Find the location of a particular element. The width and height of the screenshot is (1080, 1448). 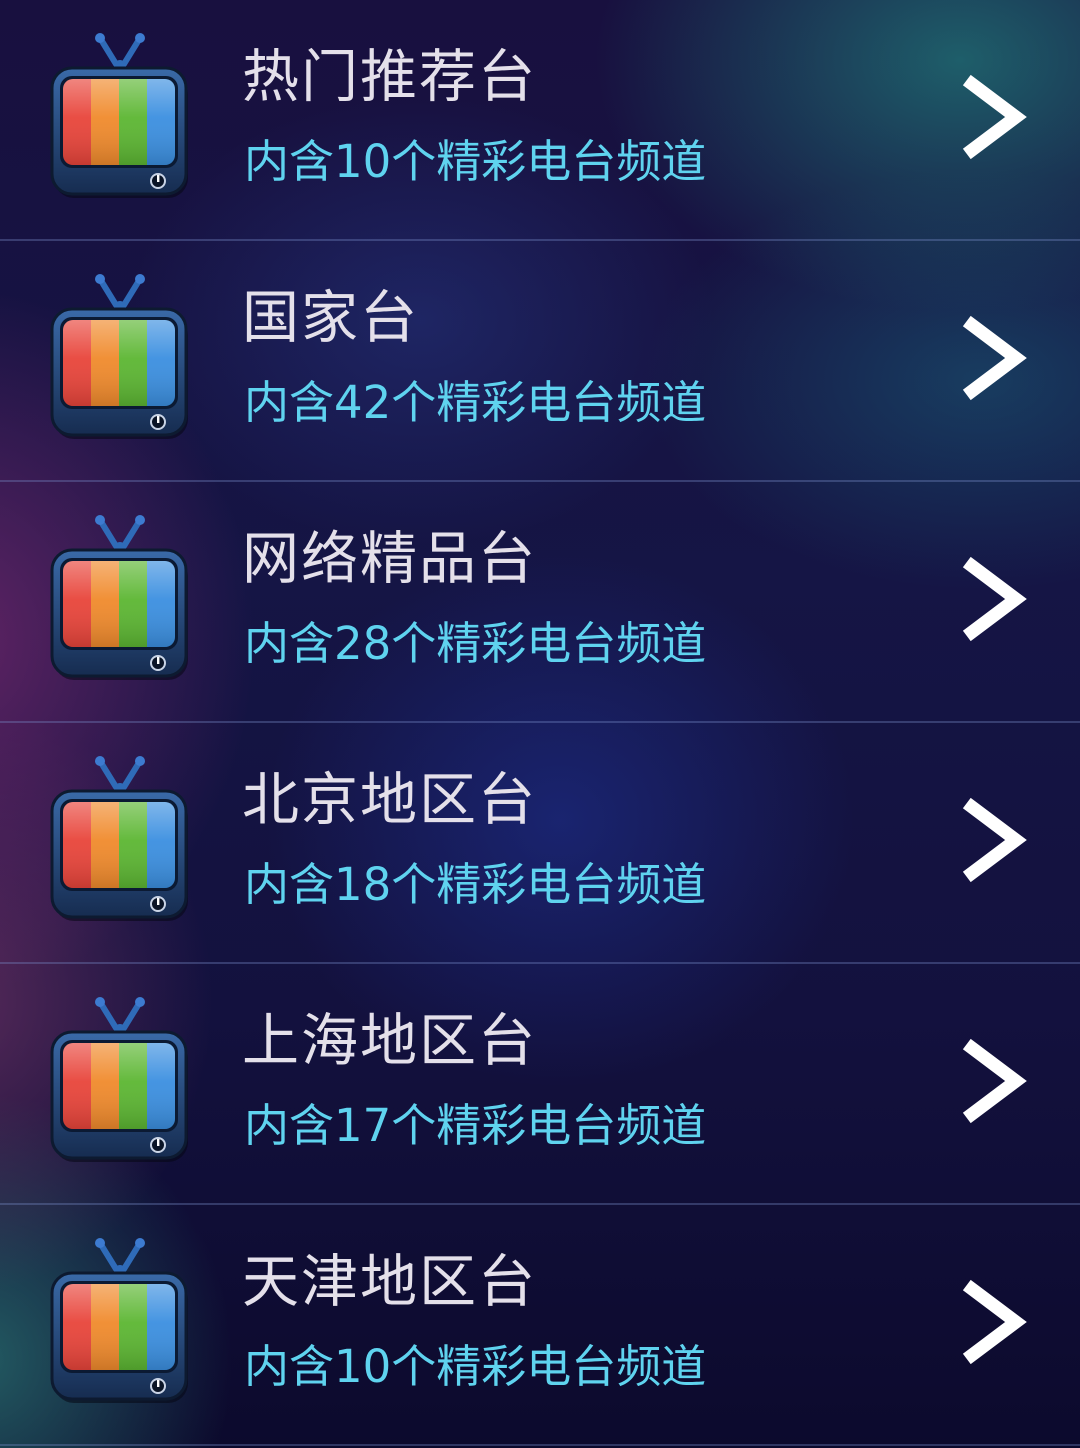

channel-item-title: 国家台 is located at coordinates (330, 318).